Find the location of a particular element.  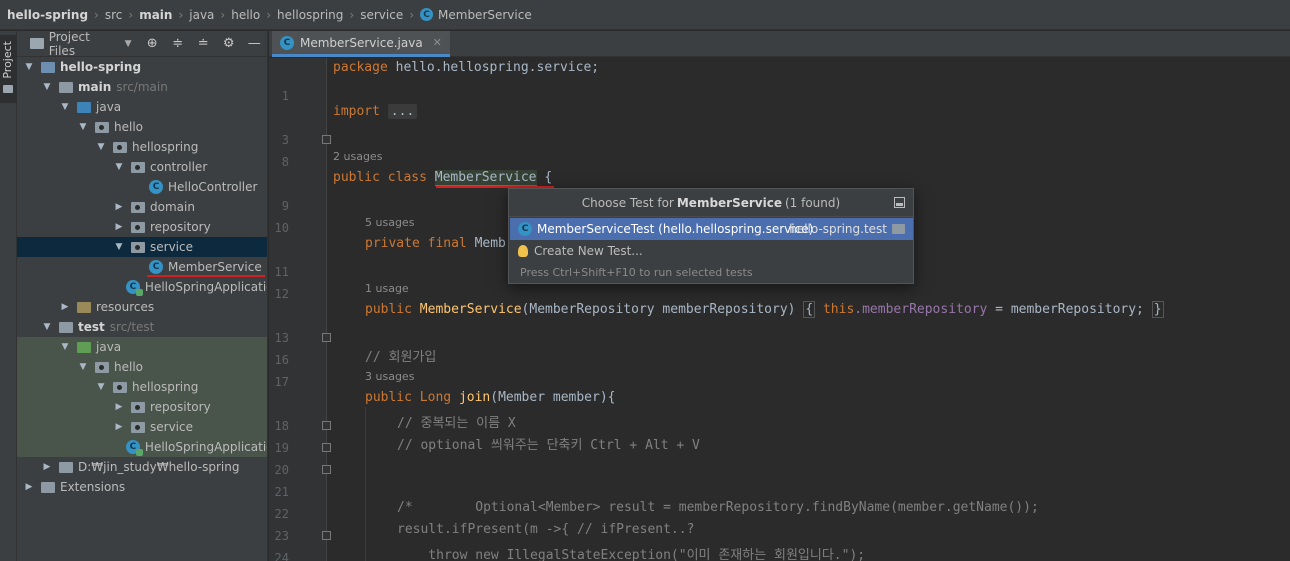

tree-item-root-path: ▶ D:₩jin_study₩hello-spring is located at coordinates (142, 467).